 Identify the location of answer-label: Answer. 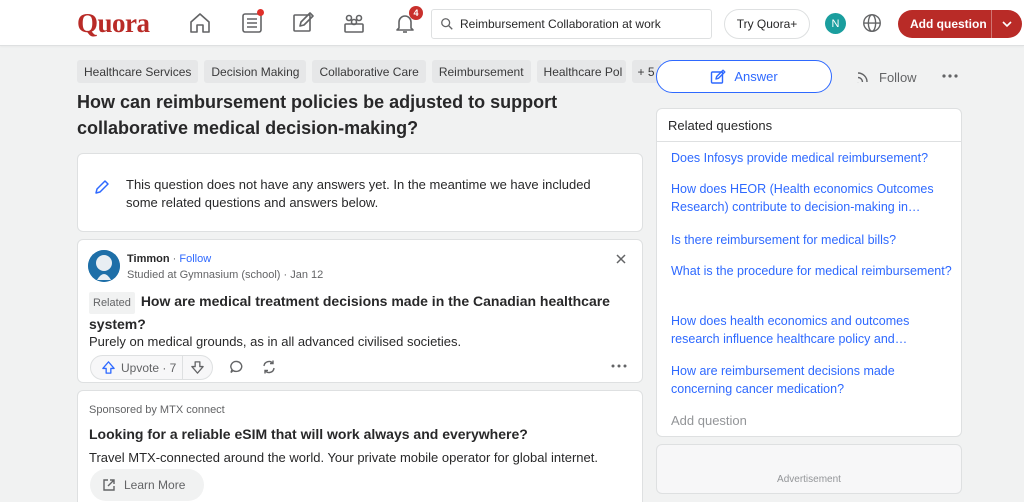
(756, 76).